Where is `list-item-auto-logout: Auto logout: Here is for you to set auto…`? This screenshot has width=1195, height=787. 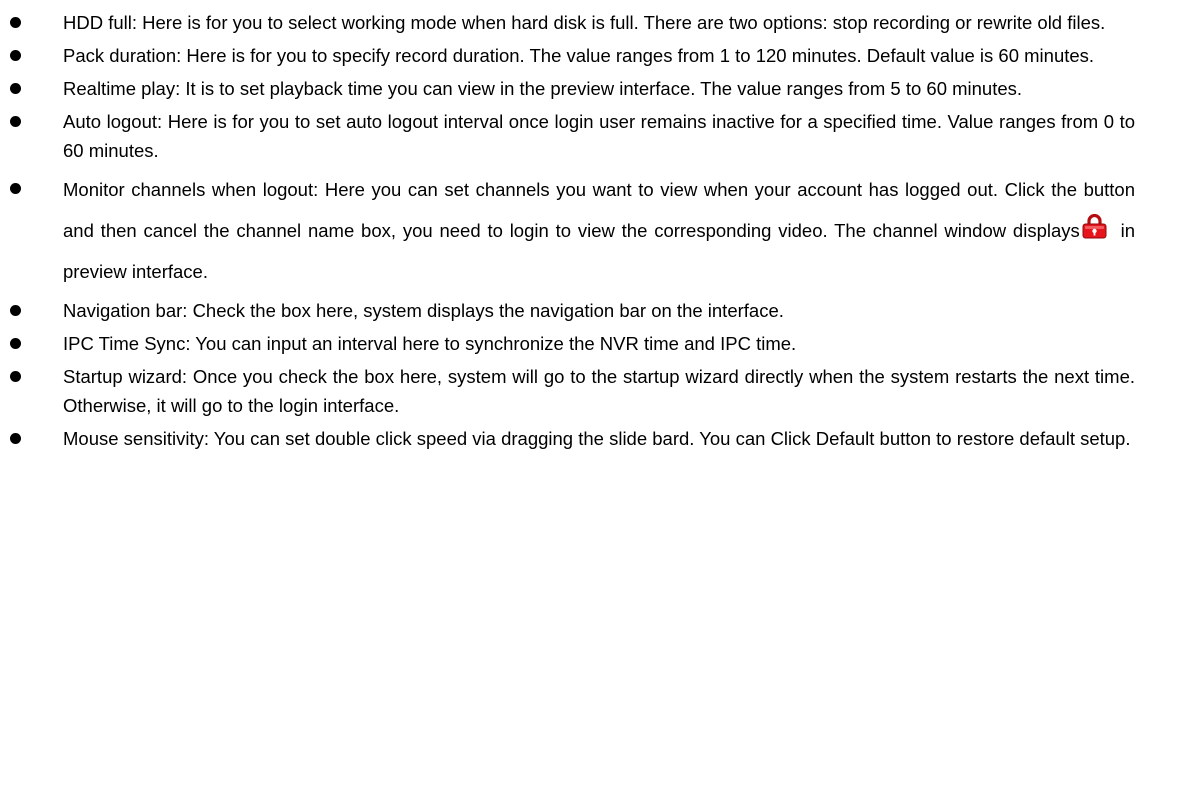 list-item-auto-logout: Auto logout: Here is for you to set auto… is located at coordinates (597, 136).